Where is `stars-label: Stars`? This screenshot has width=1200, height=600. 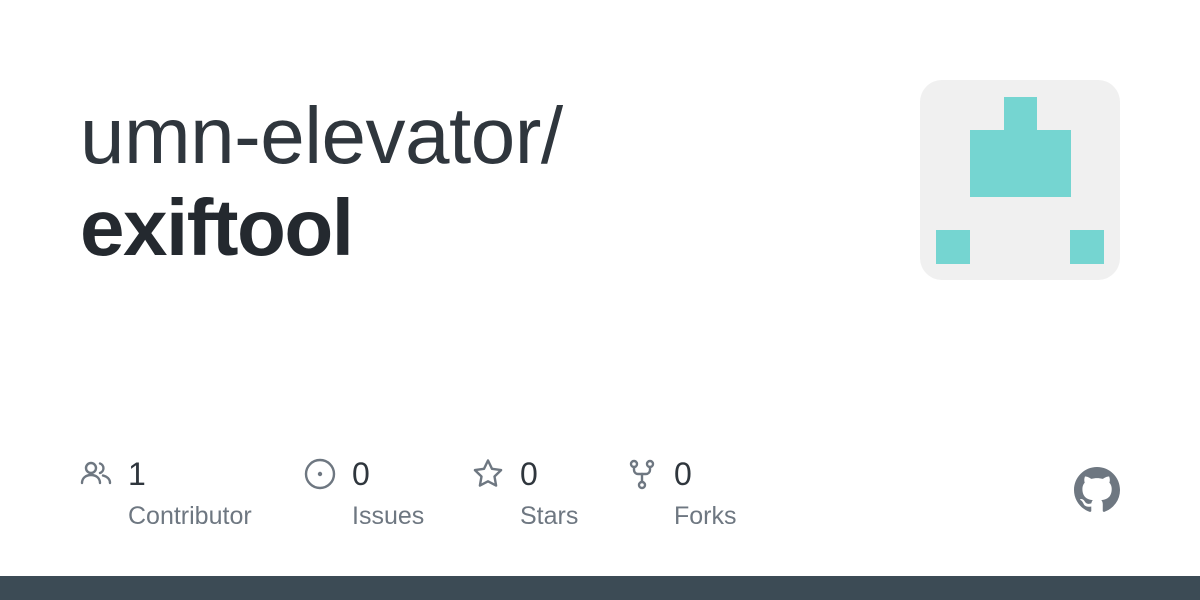
stars-label: Stars is located at coordinates (549, 516).